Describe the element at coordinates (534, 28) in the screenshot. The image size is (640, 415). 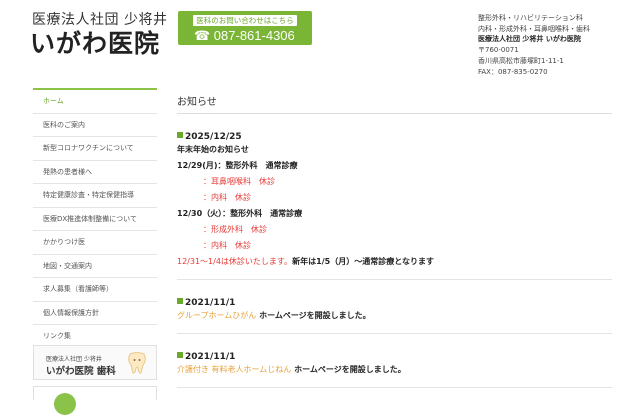
I see `info-line: 内科・形成外科・耳鼻咽喉科・歯科` at that location.